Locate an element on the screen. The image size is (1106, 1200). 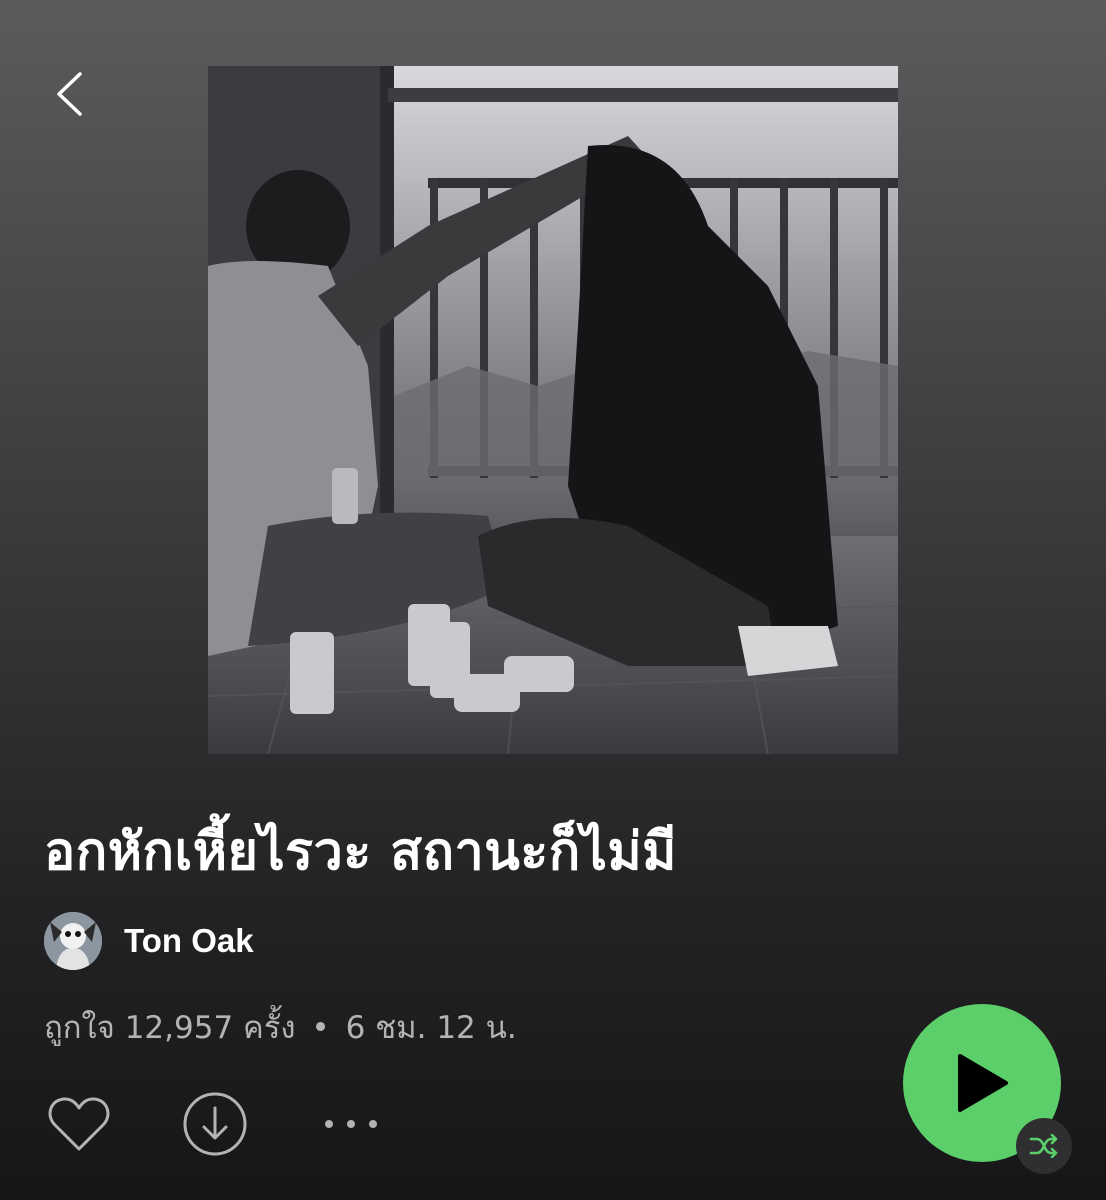
back-button is located at coordinates (69, 94).